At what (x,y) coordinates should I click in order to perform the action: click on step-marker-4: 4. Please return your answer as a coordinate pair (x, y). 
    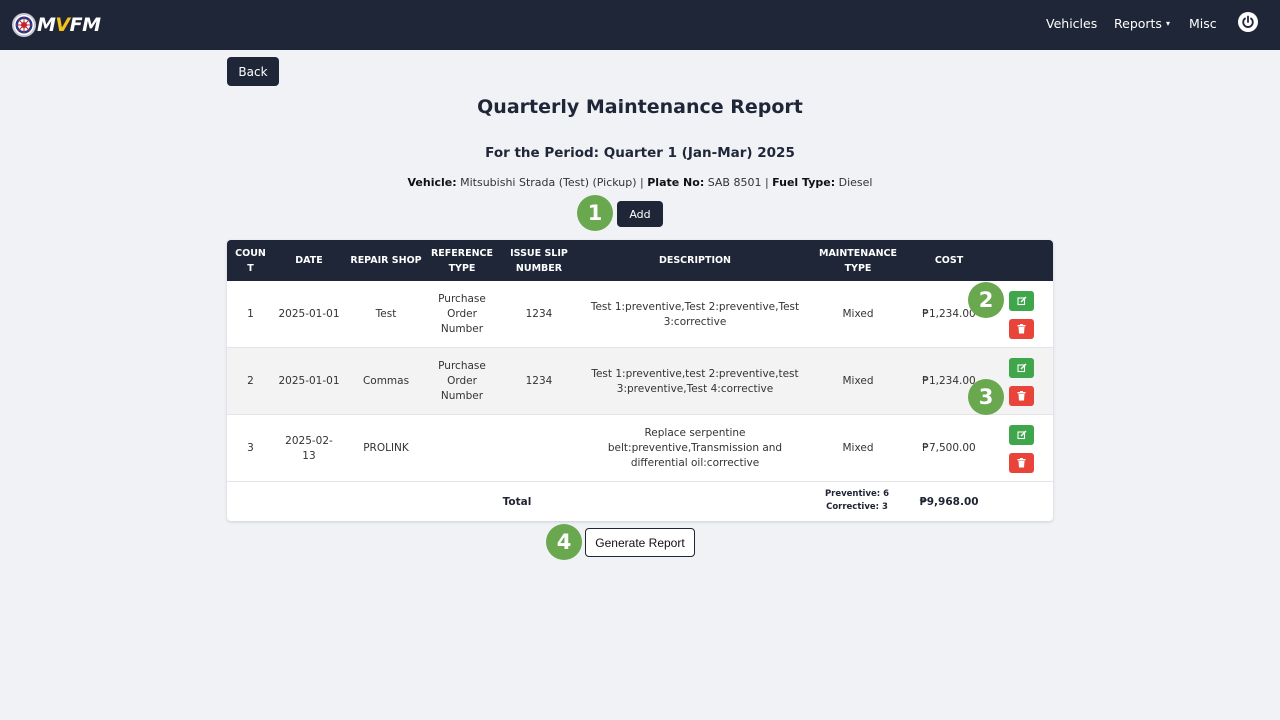
    Looking at the image, I should click on (564, 542).